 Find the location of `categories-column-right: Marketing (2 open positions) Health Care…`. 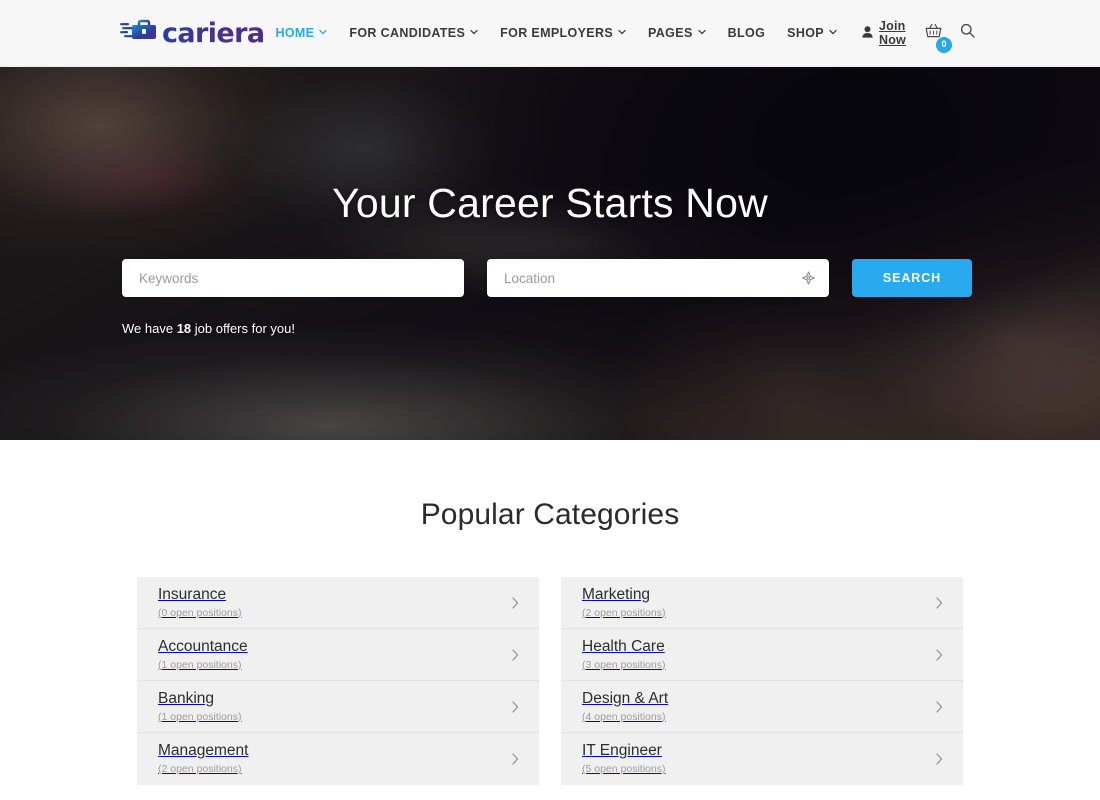

categories-column-right: Marketing (2 open positions) Health Care… is located at coordinates (762, 681).